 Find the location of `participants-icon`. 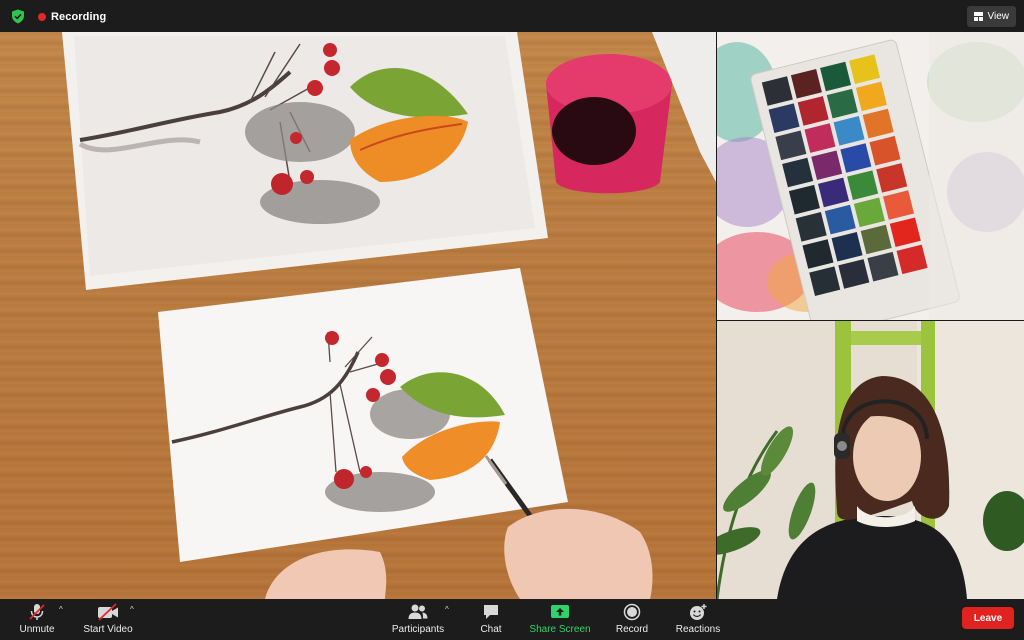

participants-icon is located at coordinates (418, 611).